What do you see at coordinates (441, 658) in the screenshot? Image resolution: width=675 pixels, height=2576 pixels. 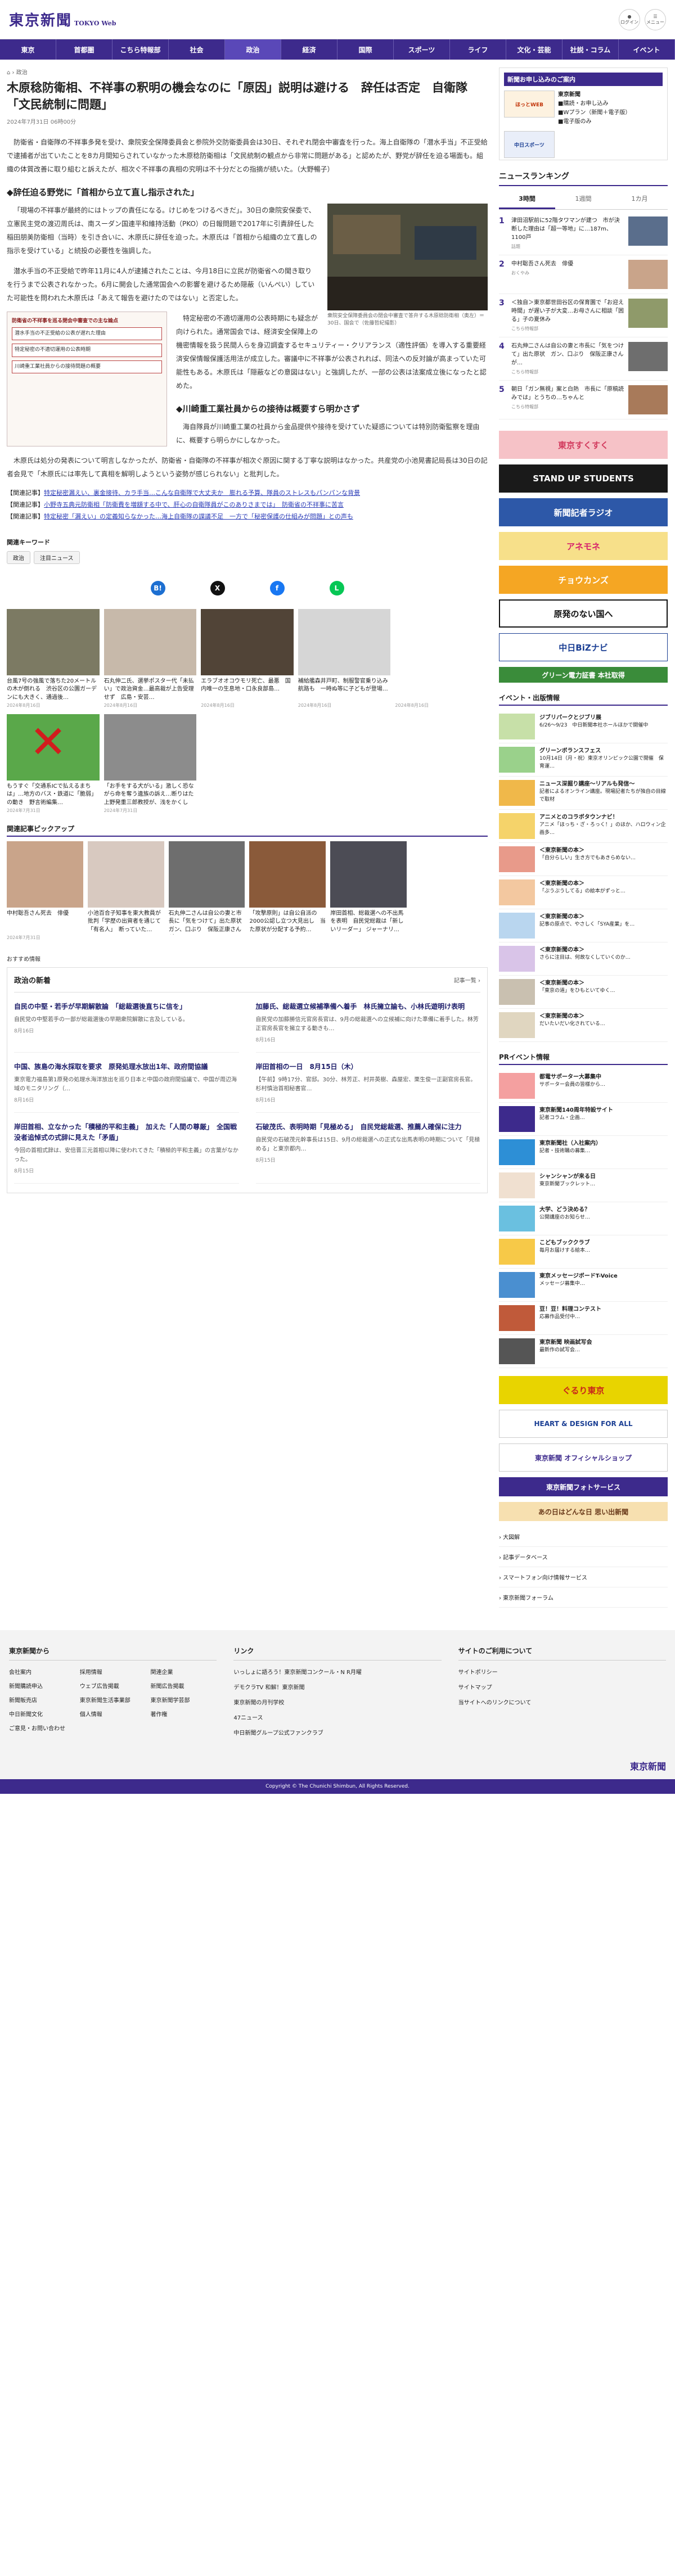 I see `recommend-card: 2024年8月16日` at bounding box center [441, 658].